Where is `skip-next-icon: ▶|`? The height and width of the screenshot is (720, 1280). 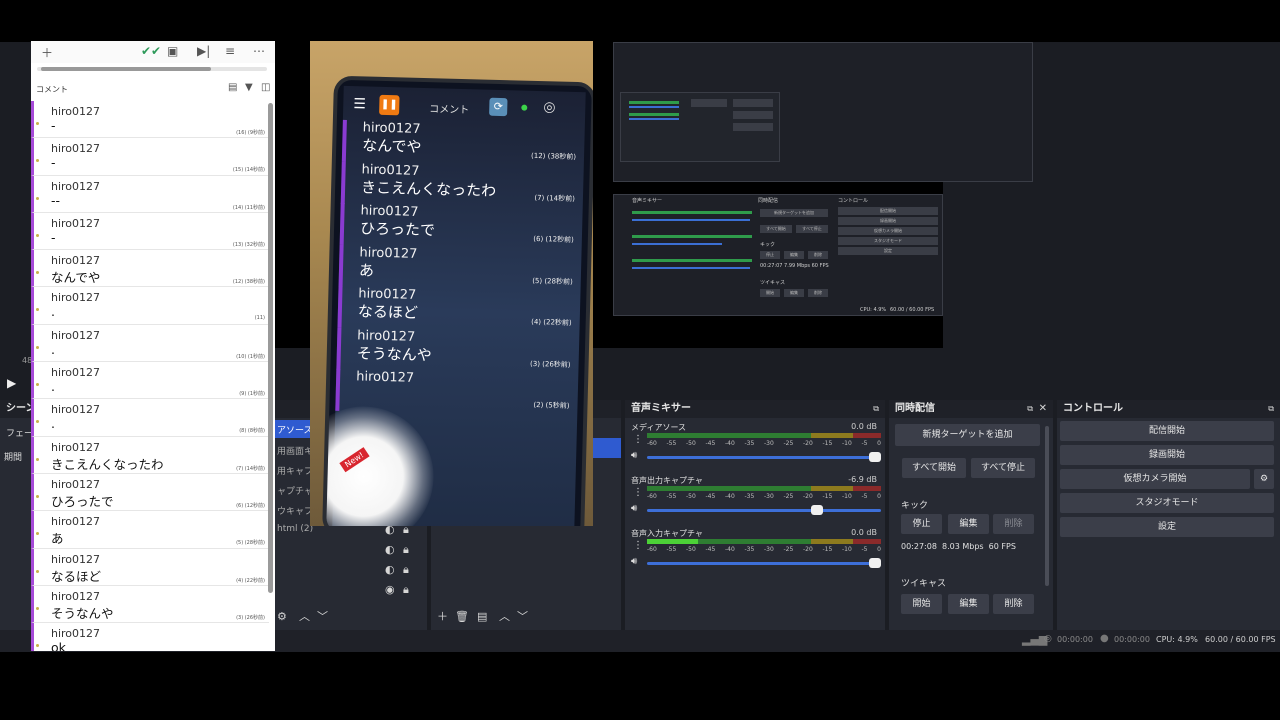
skip-next-icon: ▶| is located at coordinates (203, 51).